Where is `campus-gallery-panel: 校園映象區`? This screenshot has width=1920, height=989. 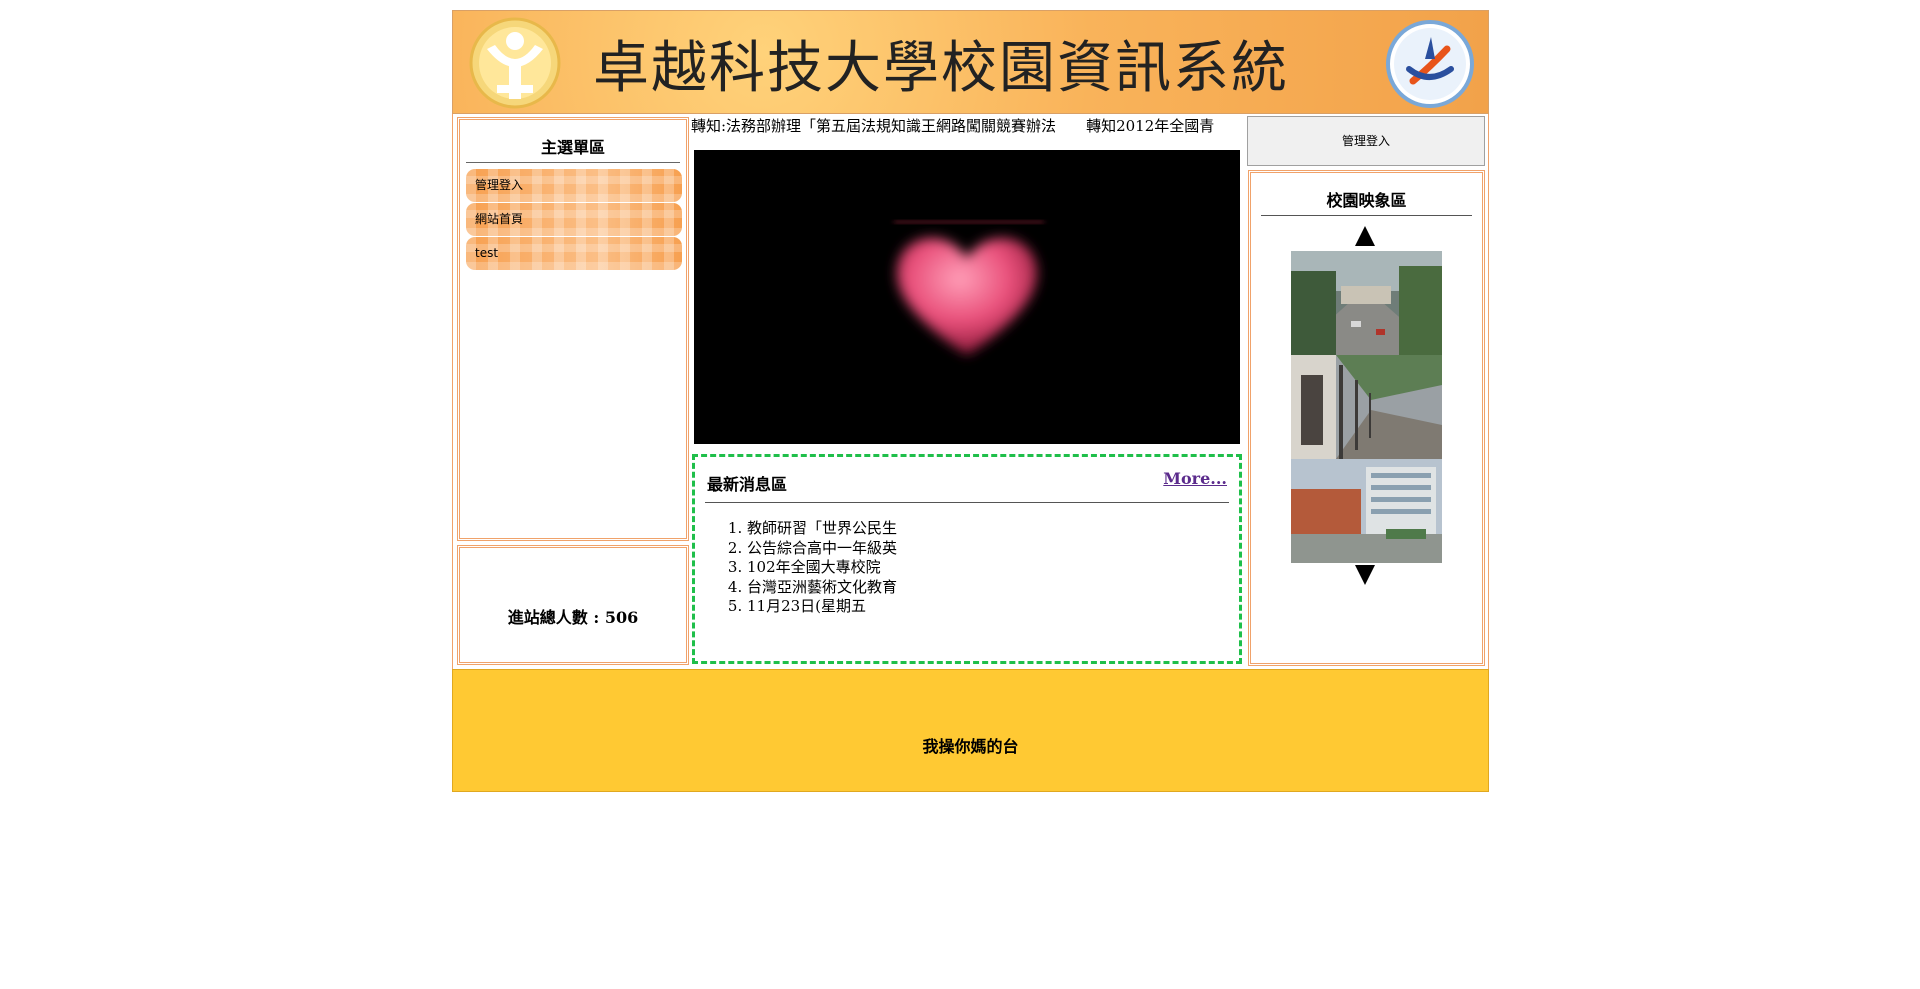
campus-gallery-panel: 校園映象區 is located at coordinates (1366, 418).